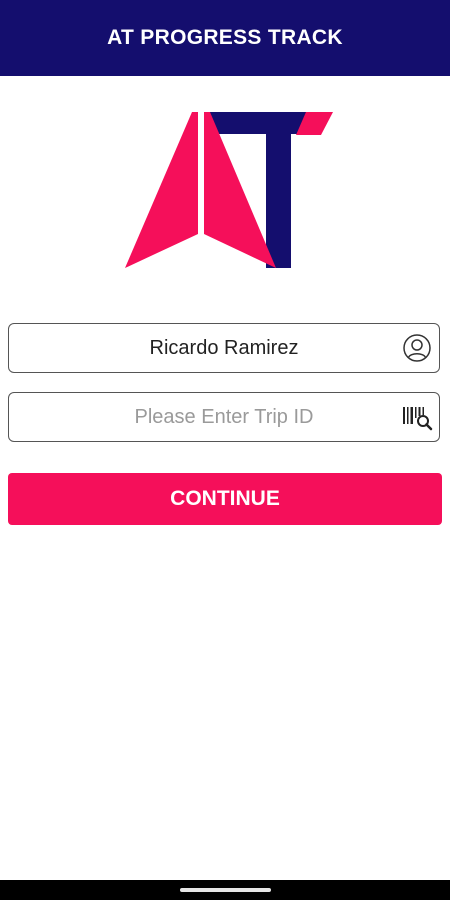 The image size is (450, 900). I want to click on app-bar: AT PROGRESS TRACK, so click(225, 38).